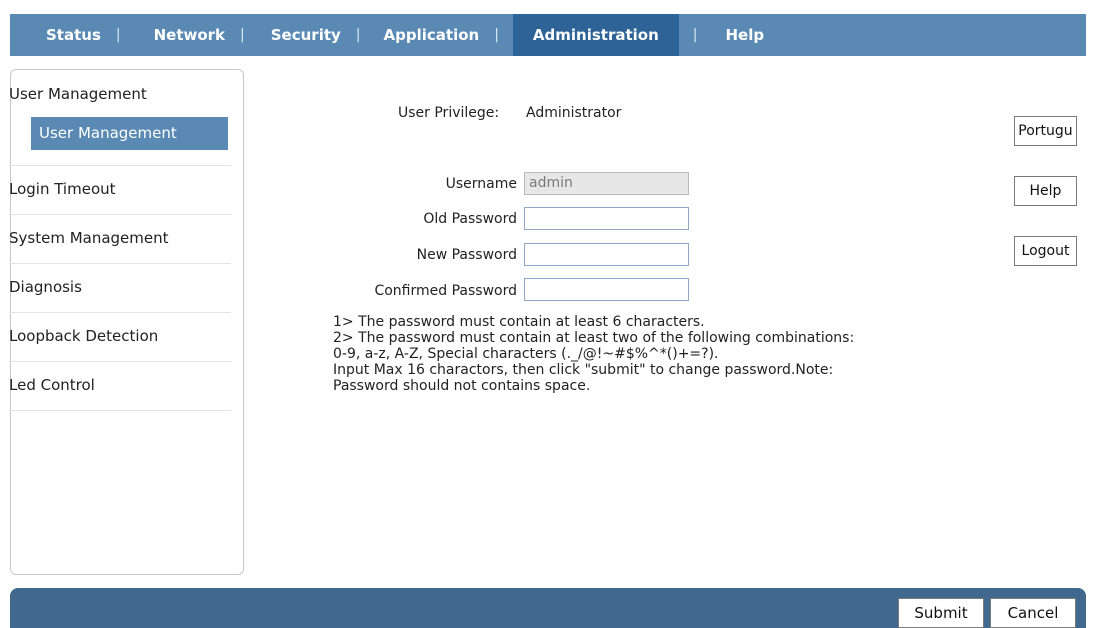  I want to click on logout-button: Logout, so click(1045, 251).